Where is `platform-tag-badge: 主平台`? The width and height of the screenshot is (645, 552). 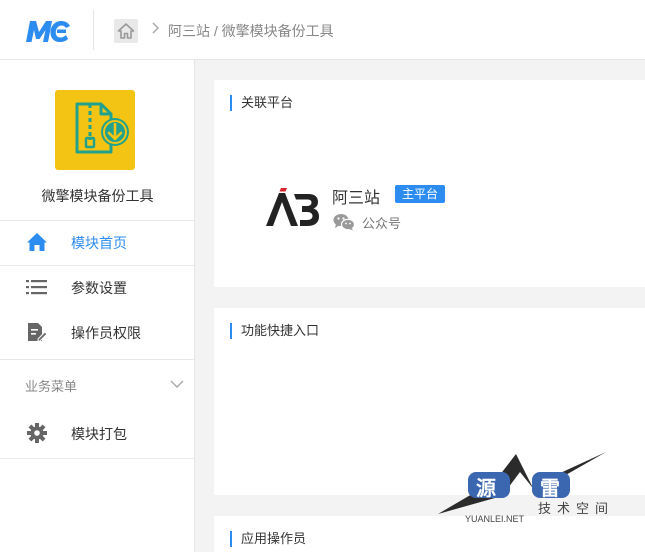 platform-tag-badge: 主平台 is located at coordinates (420, 194).